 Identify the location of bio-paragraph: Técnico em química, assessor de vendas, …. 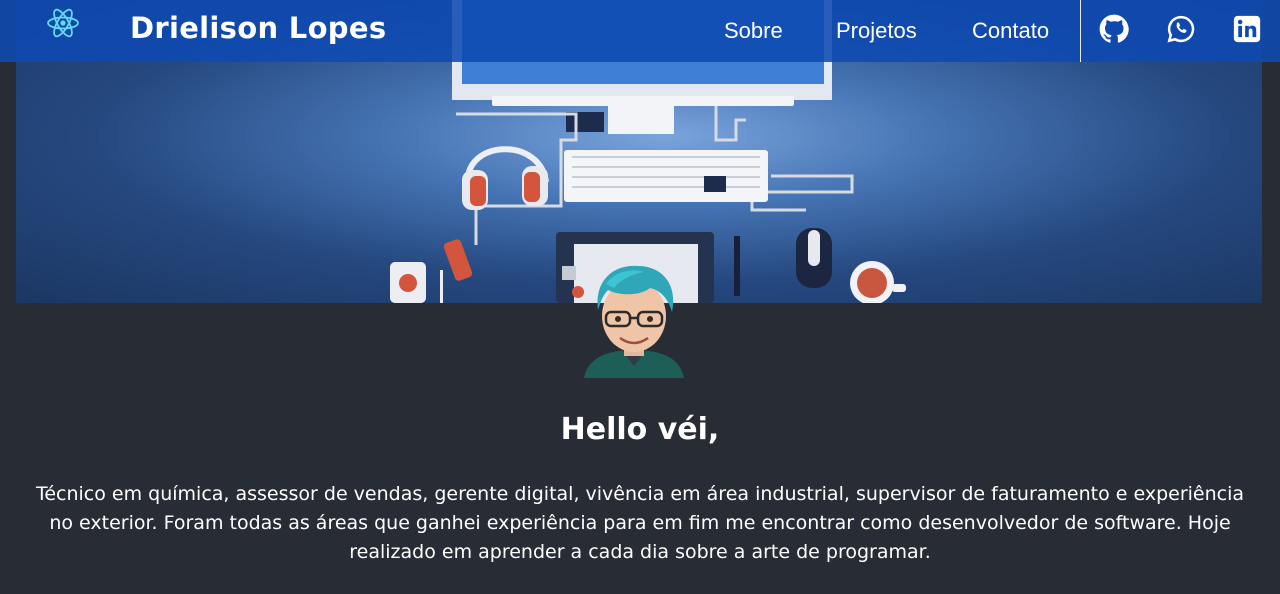
(640, 523).